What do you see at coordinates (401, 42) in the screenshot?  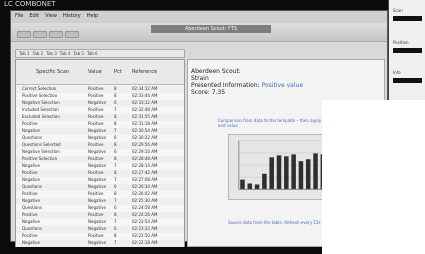 I see `rp-label-position: Position` at bounding box center [401, 42].